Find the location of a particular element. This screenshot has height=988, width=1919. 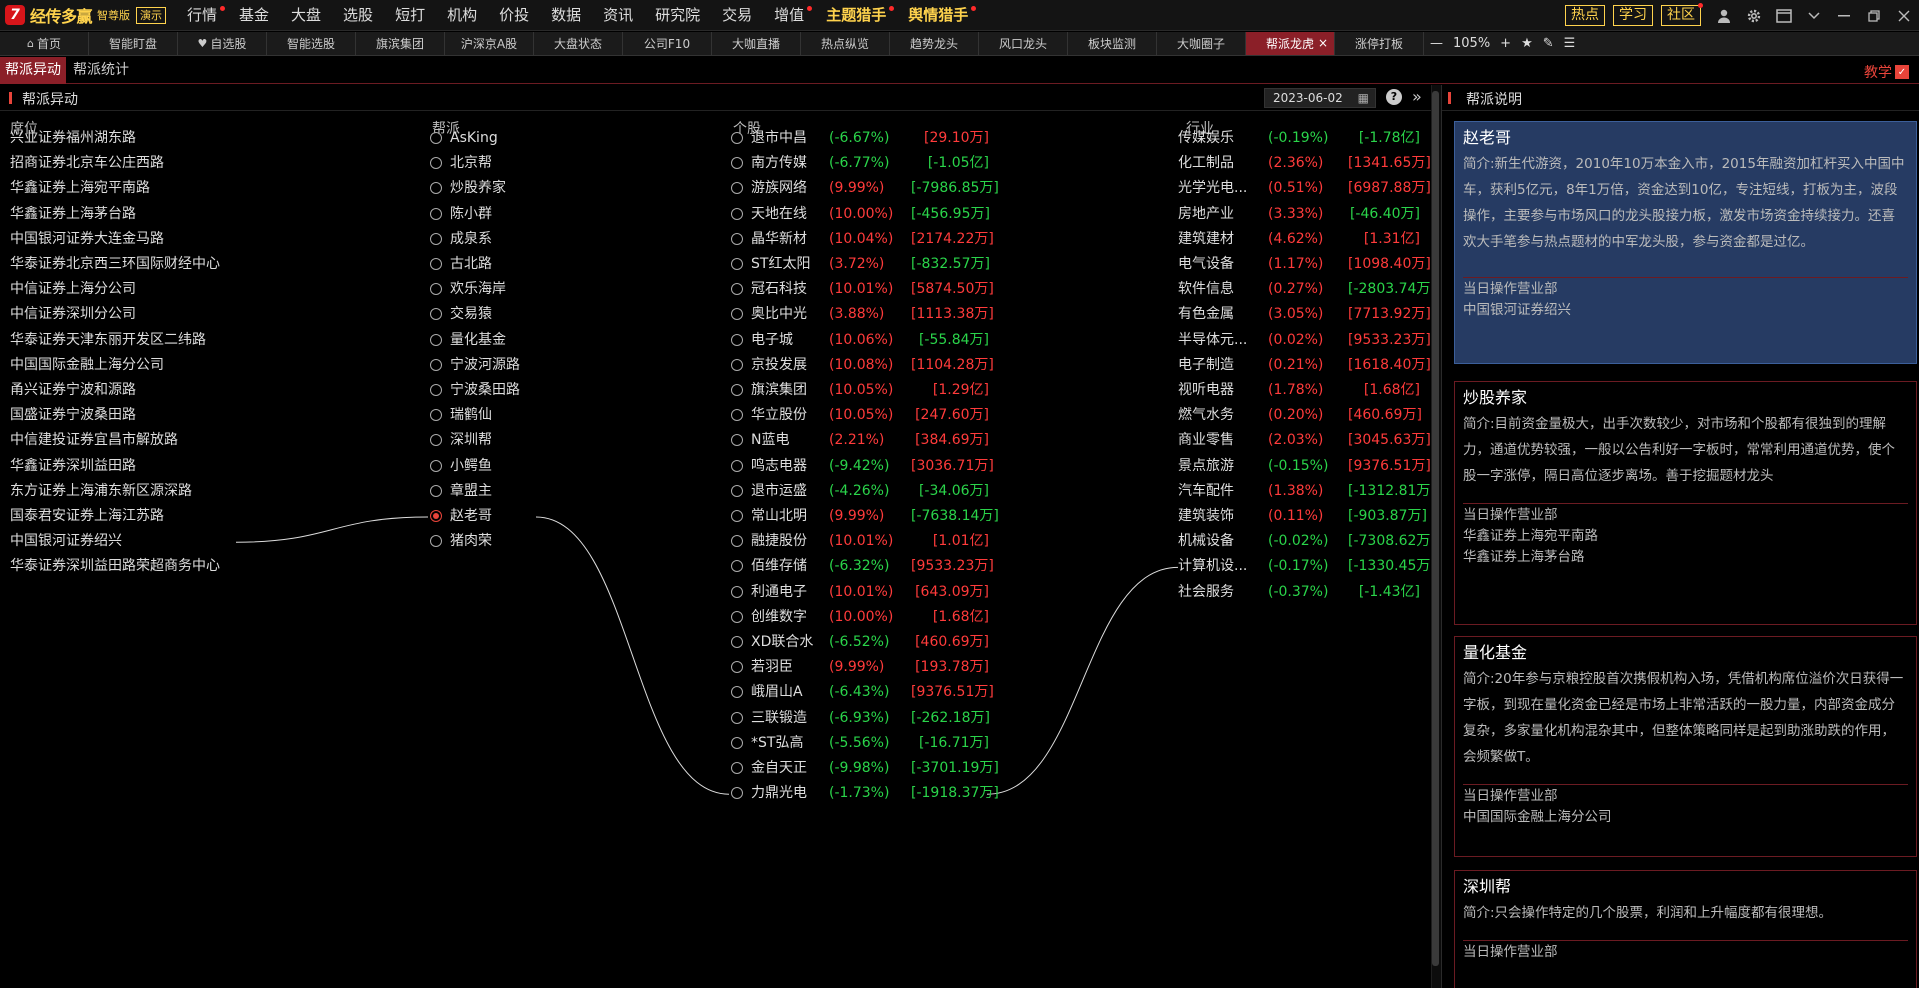

stock-row: 南方传媒 (-6.77%) [-1.05亿] is located at coordinates (860, 163).